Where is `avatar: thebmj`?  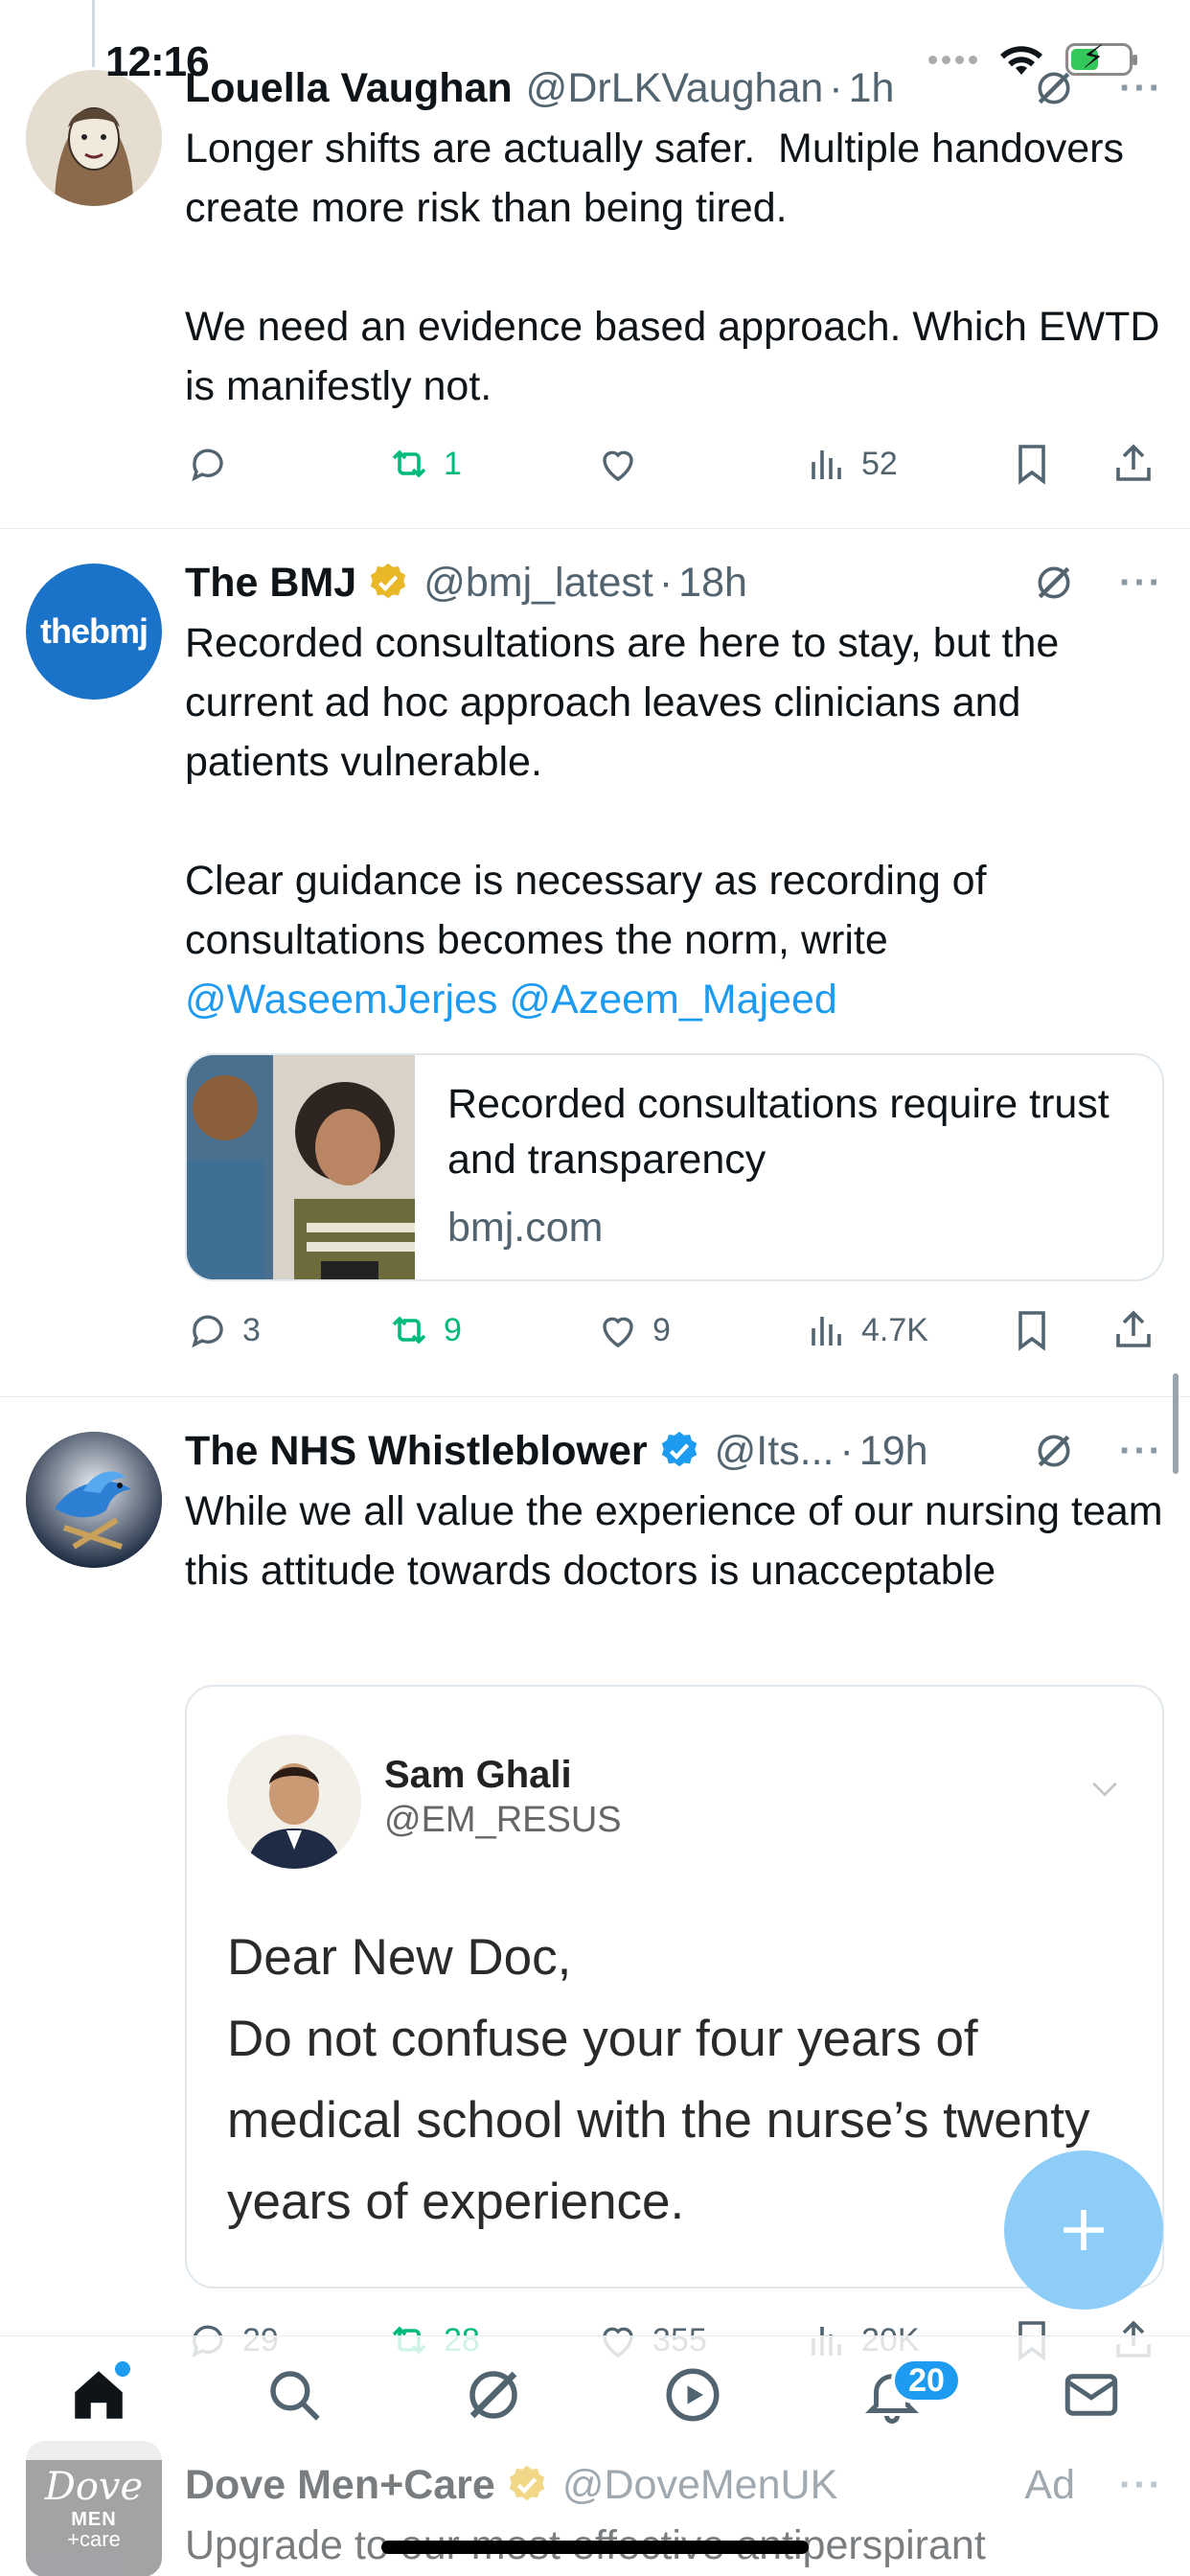 avatar: thebmj is located at coordinates (94, 632).